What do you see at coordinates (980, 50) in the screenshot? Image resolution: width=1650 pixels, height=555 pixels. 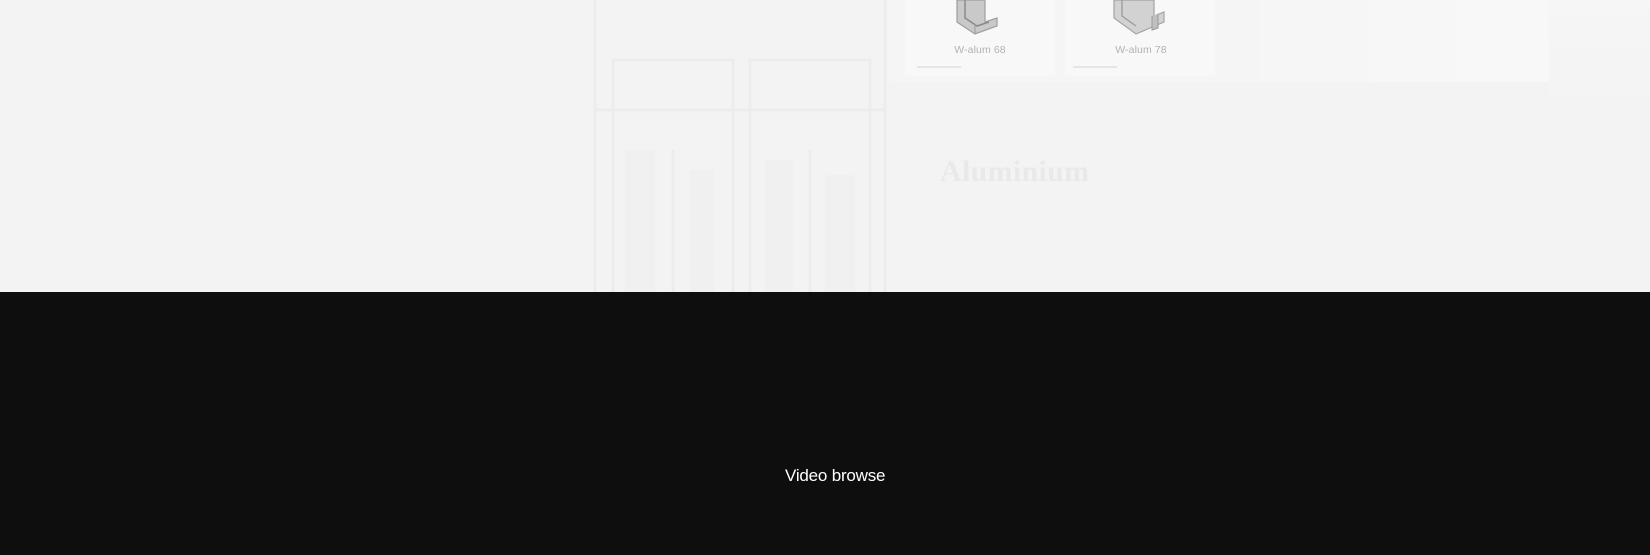 I see `product-name: W-alum 68` at bounding box center [980, 50].